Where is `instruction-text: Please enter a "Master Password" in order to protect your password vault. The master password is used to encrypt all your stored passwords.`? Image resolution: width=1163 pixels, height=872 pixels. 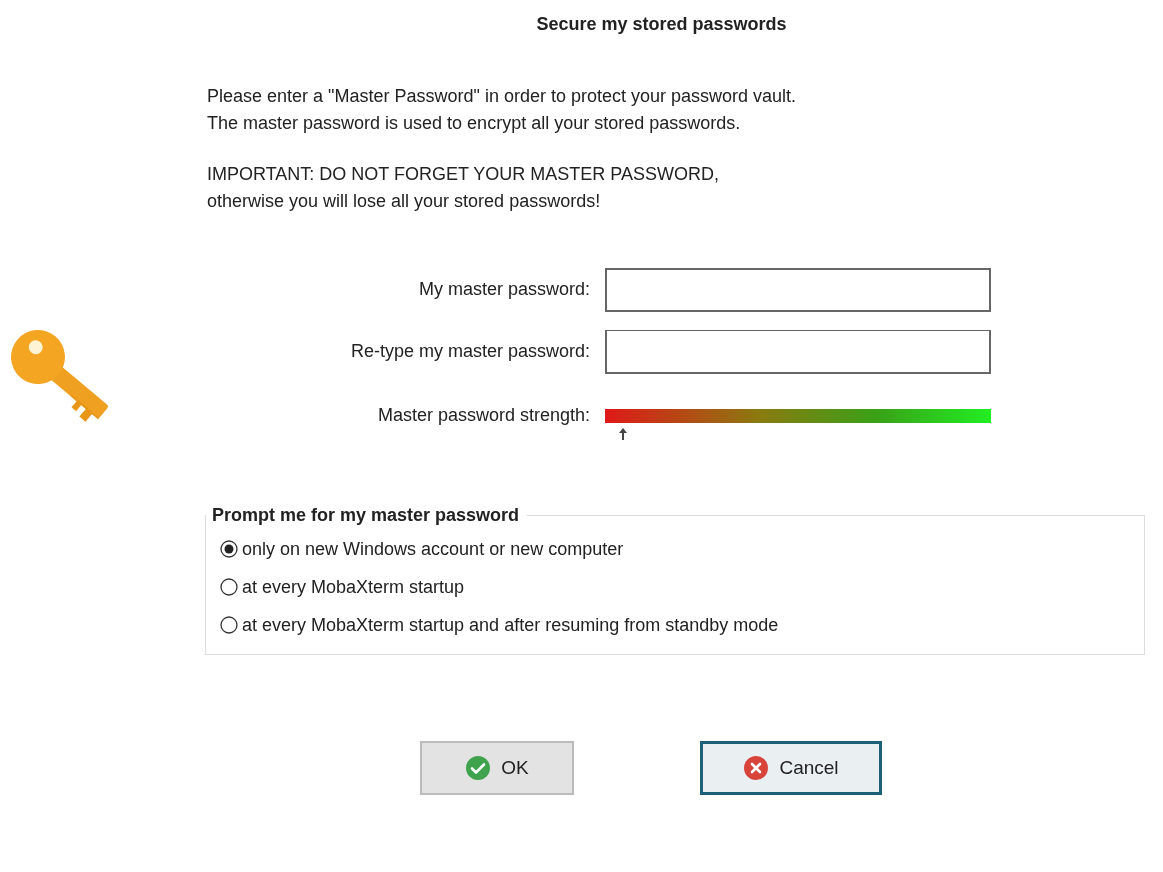
instruction-text: Please enter a "Master Password" in order to protect your password vault. The master password is used to encrypt all your stored passwords. is located at coordinates (502, 110).